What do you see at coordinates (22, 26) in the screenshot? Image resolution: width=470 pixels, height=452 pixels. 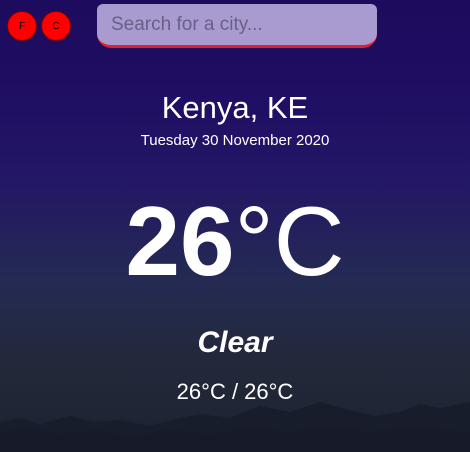 I see `fahrenheit-button: F` at bounding box center [22, 26].